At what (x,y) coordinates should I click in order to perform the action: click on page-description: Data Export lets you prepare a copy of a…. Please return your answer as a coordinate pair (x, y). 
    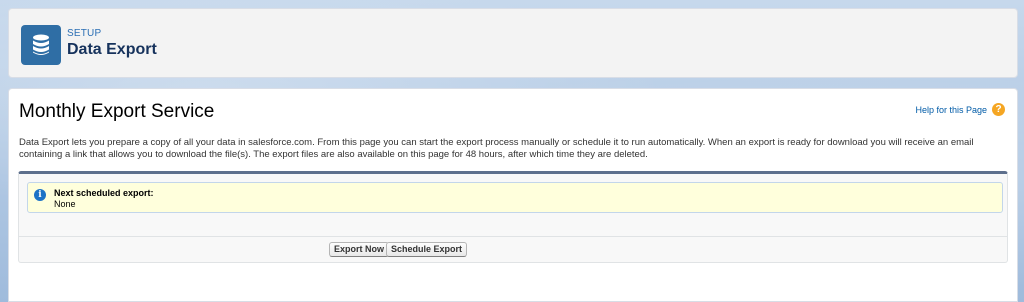
    Looking at the image, I should click on (496, 148).